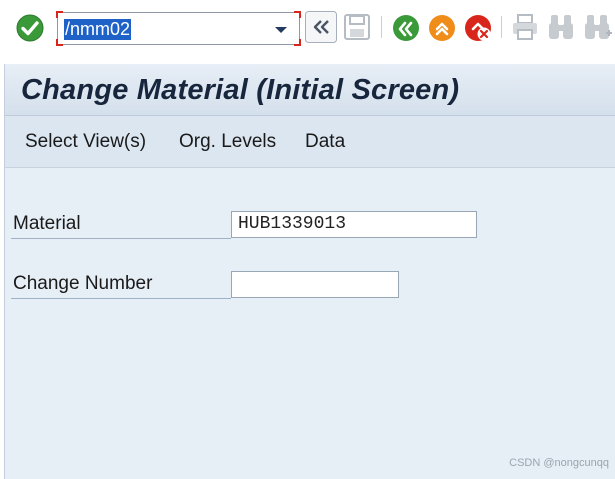 This screenshot has width=615, height=479. What do you see at coordinates (47, 223) in the screenshot?
I see `material-label: Material` at bounding box center [47, 223].